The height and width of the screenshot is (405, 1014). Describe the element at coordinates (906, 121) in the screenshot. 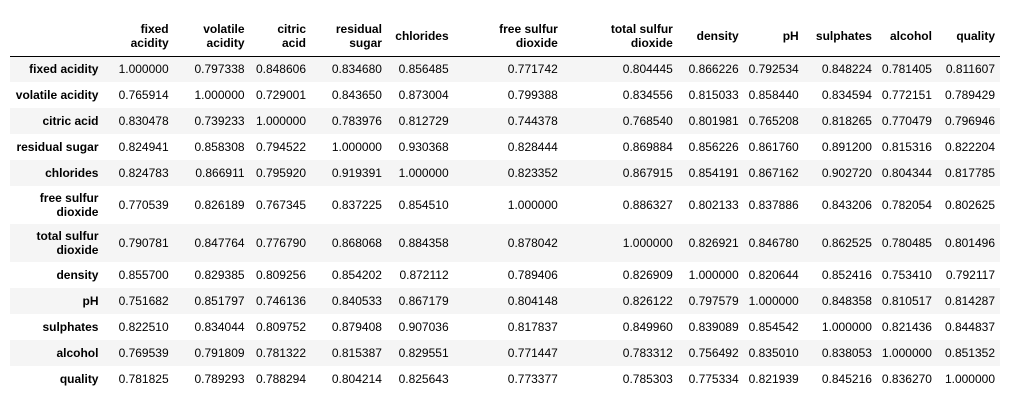

I see `table-cell: 0.770479` at that location.